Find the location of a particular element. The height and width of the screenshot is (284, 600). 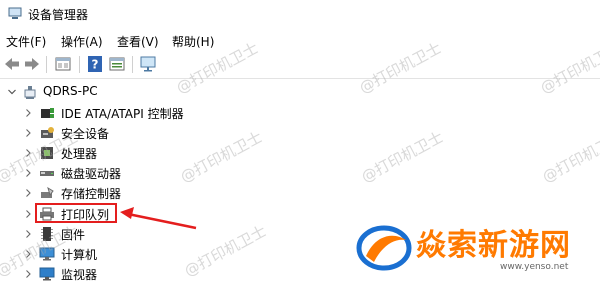

properties-icon is located at coordinates (63, 64).